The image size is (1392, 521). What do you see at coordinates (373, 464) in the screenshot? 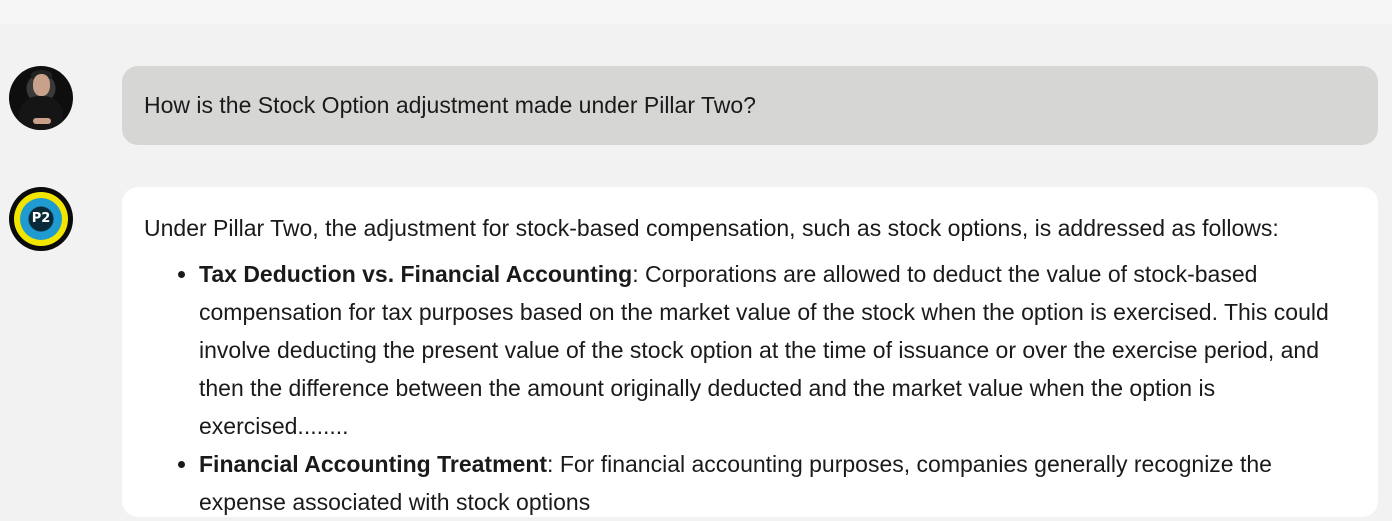
I see `bullet-term: Financial Accounting Treatment` at bounding box center [373, 464].